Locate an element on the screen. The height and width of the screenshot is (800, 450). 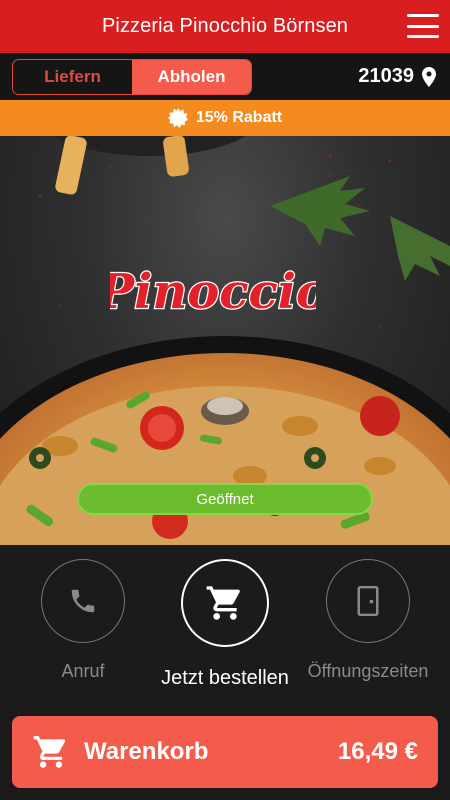
page-title: Pizzeria Pinocchio Börnsen is located at coordinates (225, 26).